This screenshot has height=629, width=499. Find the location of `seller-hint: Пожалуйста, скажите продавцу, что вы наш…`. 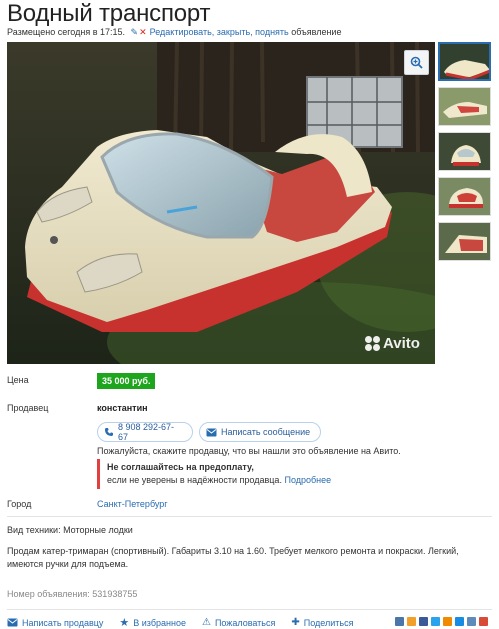

seller-hint: Пожалуйста, скажите продавцу, что вы наш… is located at coordinates (249, 451).